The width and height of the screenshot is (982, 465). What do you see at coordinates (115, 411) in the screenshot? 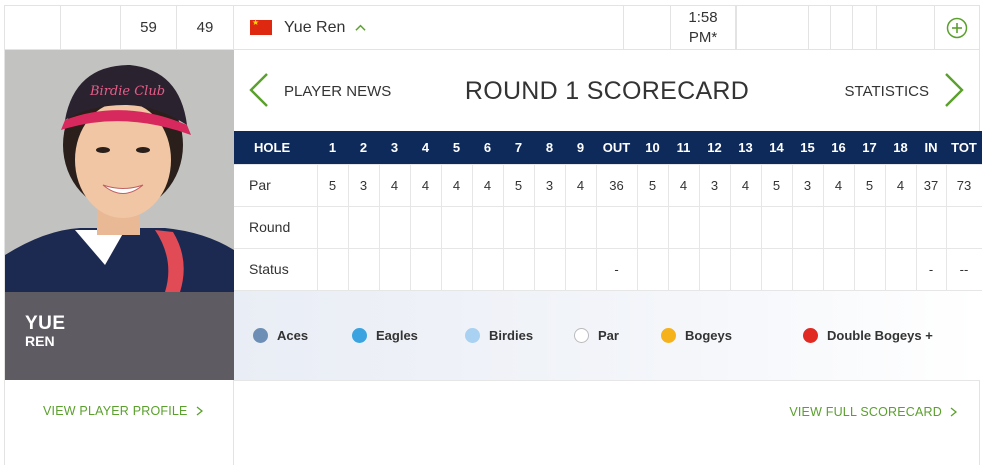
I see `profile-link-label: VIEW PLAYER PROFILE` at bounding box center [115, 411].